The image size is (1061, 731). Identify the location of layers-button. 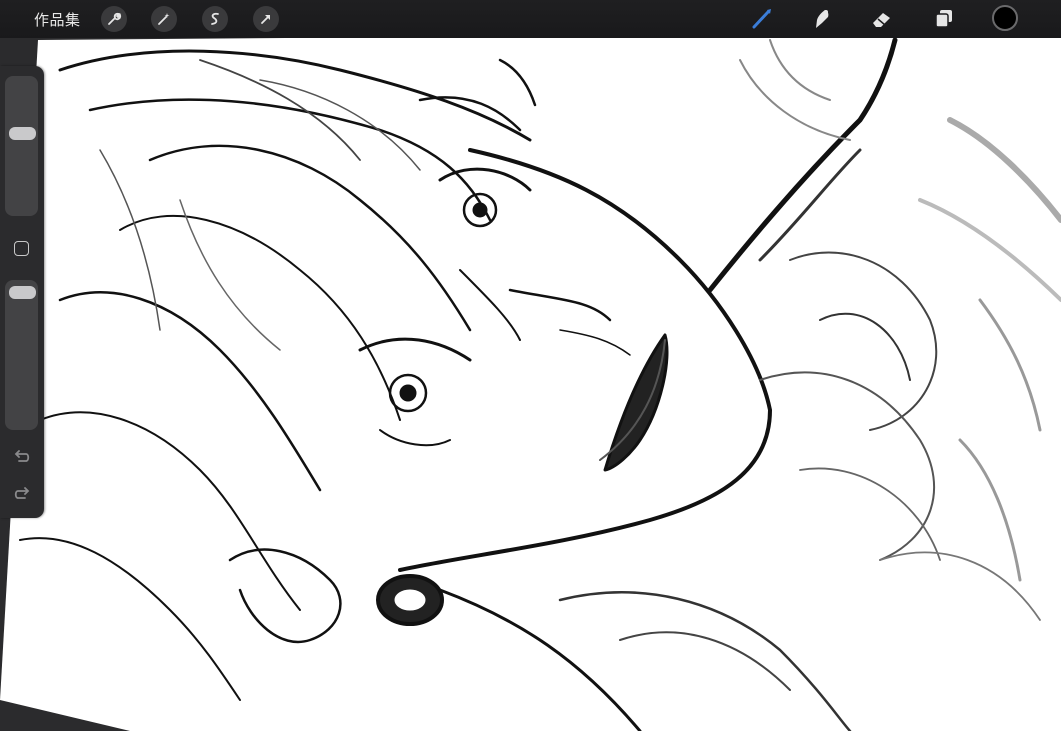
(944, 19).